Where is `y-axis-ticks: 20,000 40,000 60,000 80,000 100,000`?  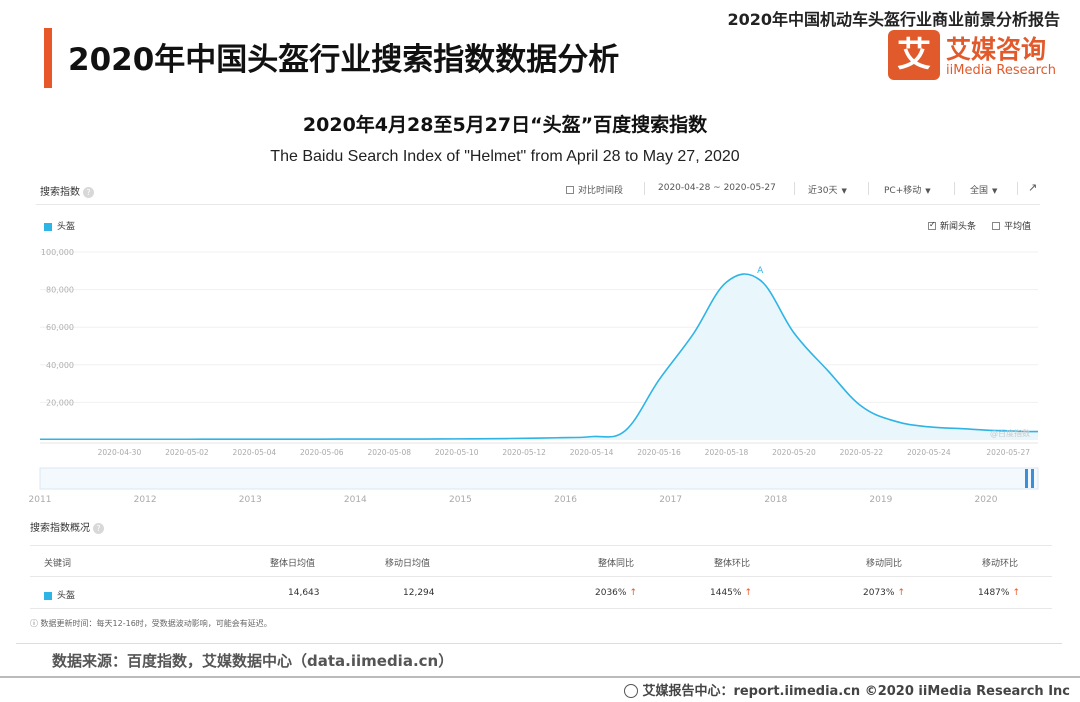 y-axis-ticks: 20,000 40,000 60,000 80,000 100,000 is located at coordinates (57, 327).